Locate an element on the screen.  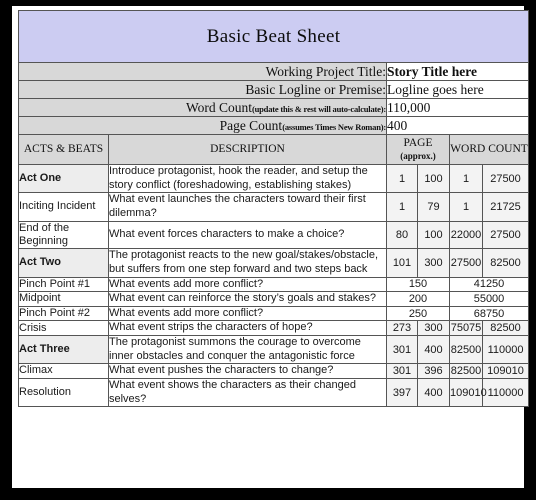
label-working-project-title: Working Project Title: is located at coordinates (202, 71).